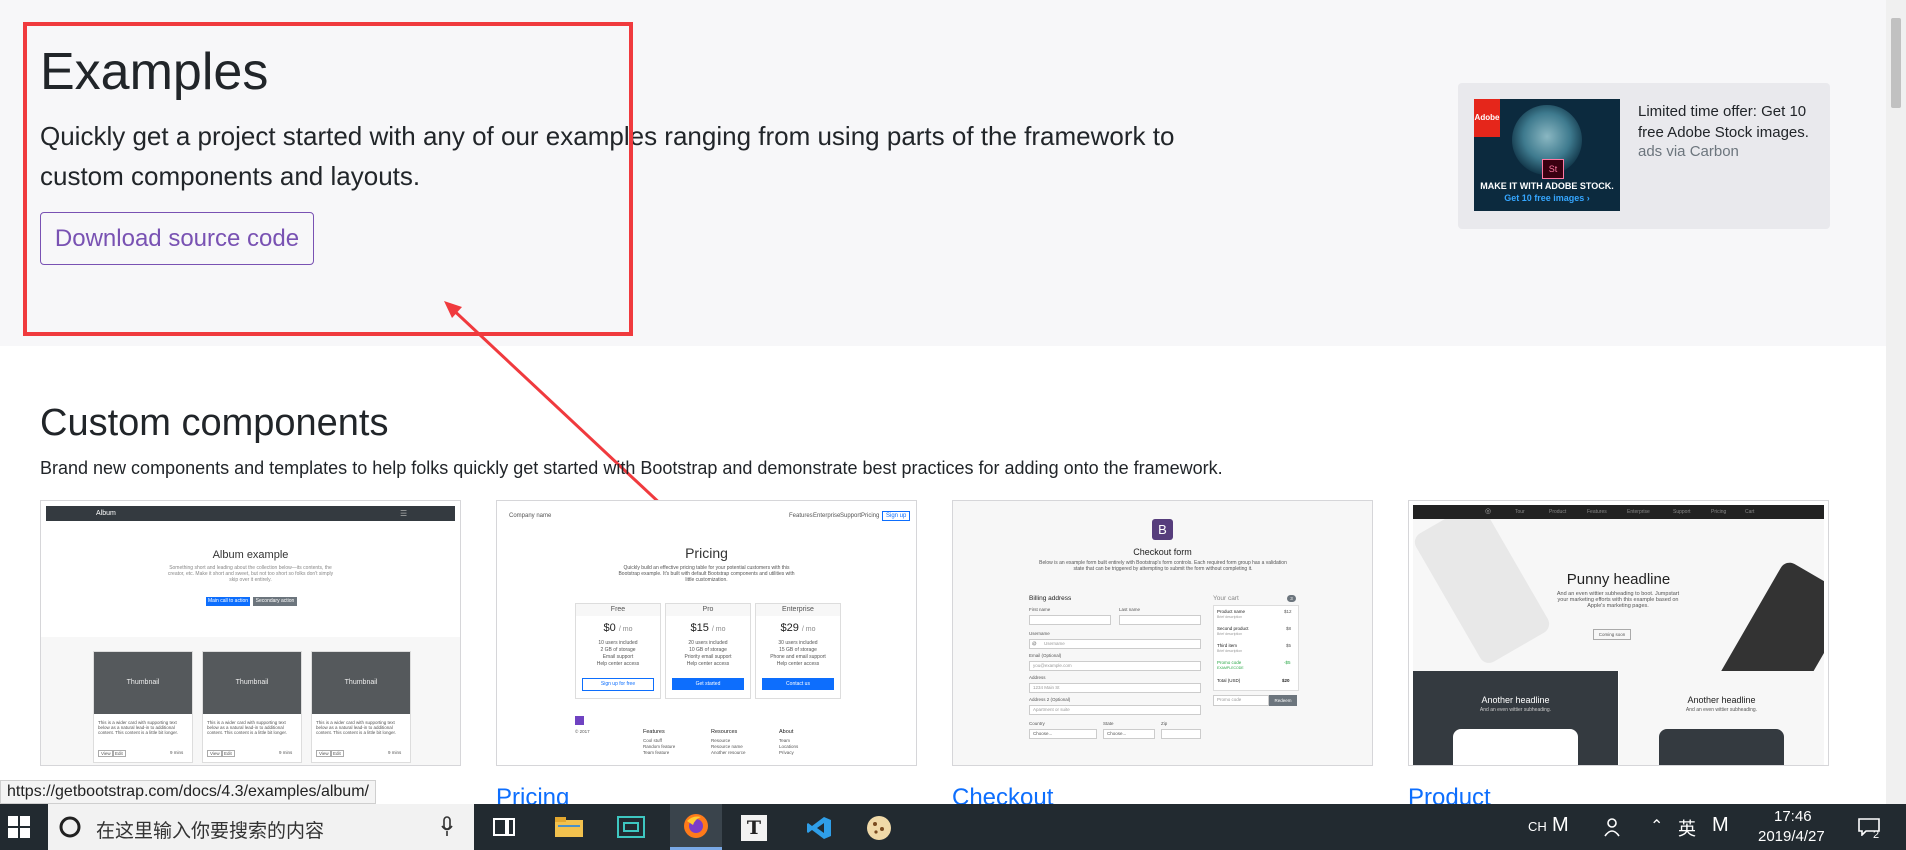 The width and height of the screenshot is (1906, 850). I want to click on panel-heading: Another headline, so click(1515, 700).